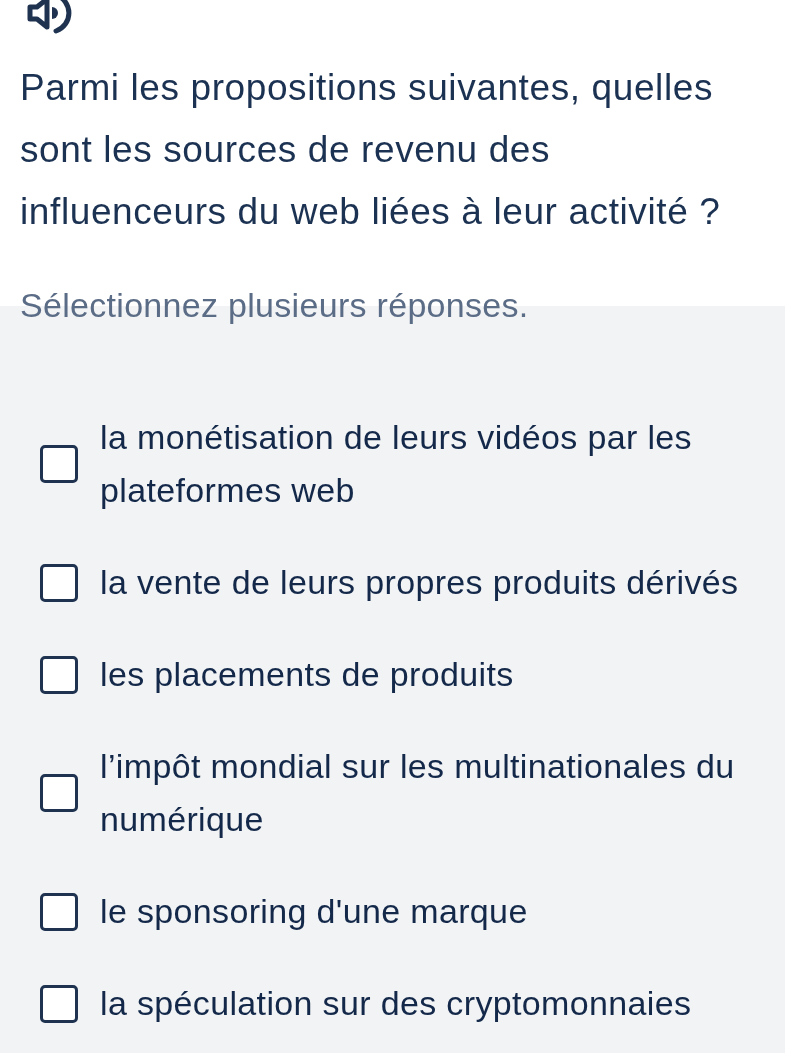  Describe the element at coordinates (438, 464) in the screenshot. I see `option-label: la monétisation de leurs vidéos par les plateformes web` at that location.